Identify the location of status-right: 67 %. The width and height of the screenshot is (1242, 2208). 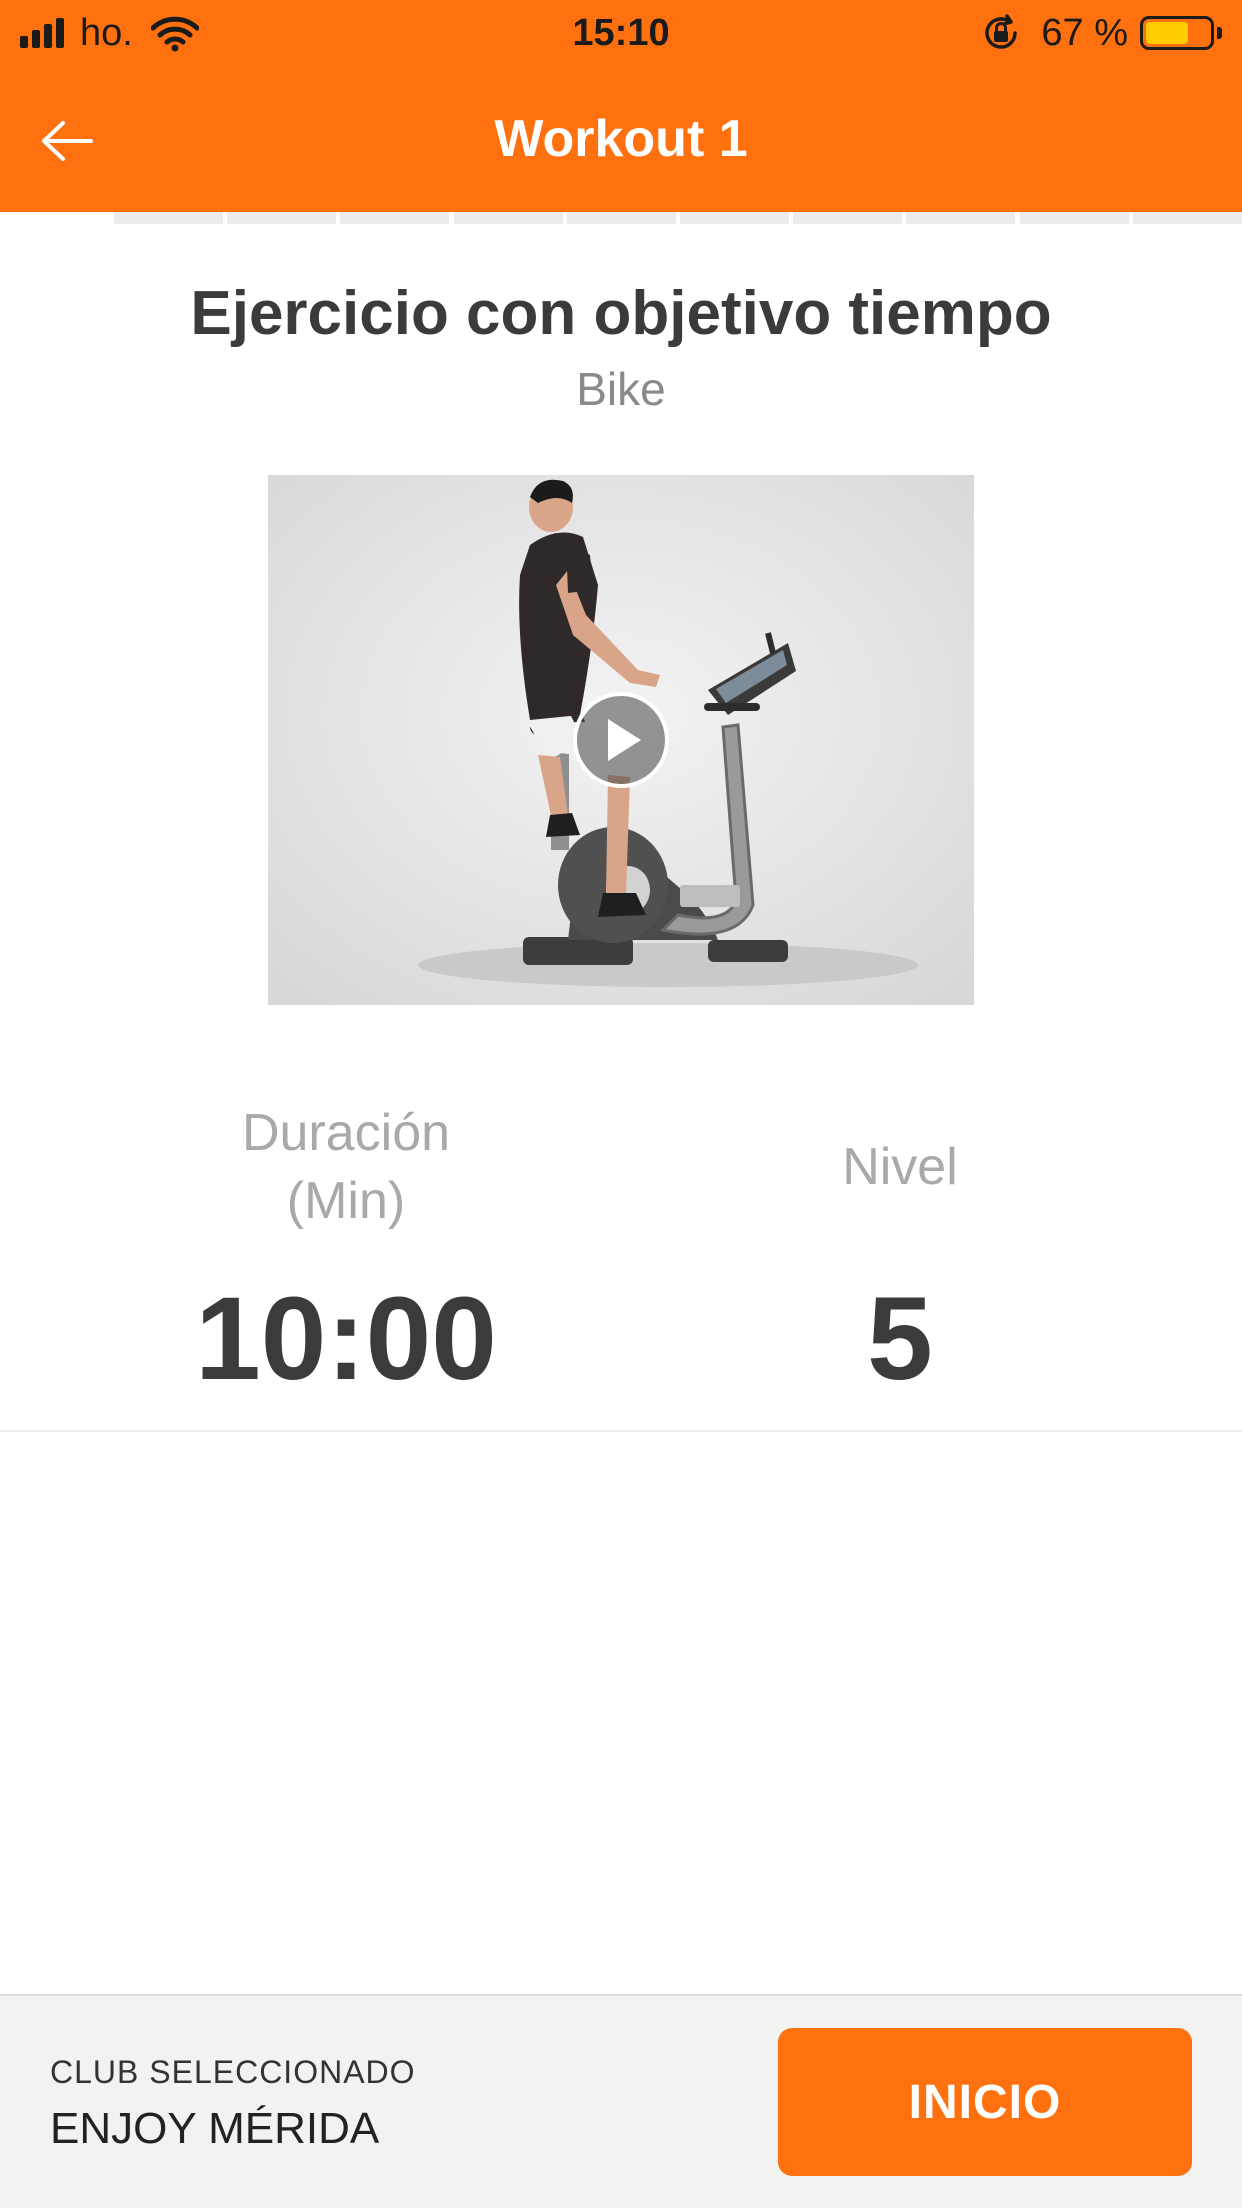
(1101, 33).